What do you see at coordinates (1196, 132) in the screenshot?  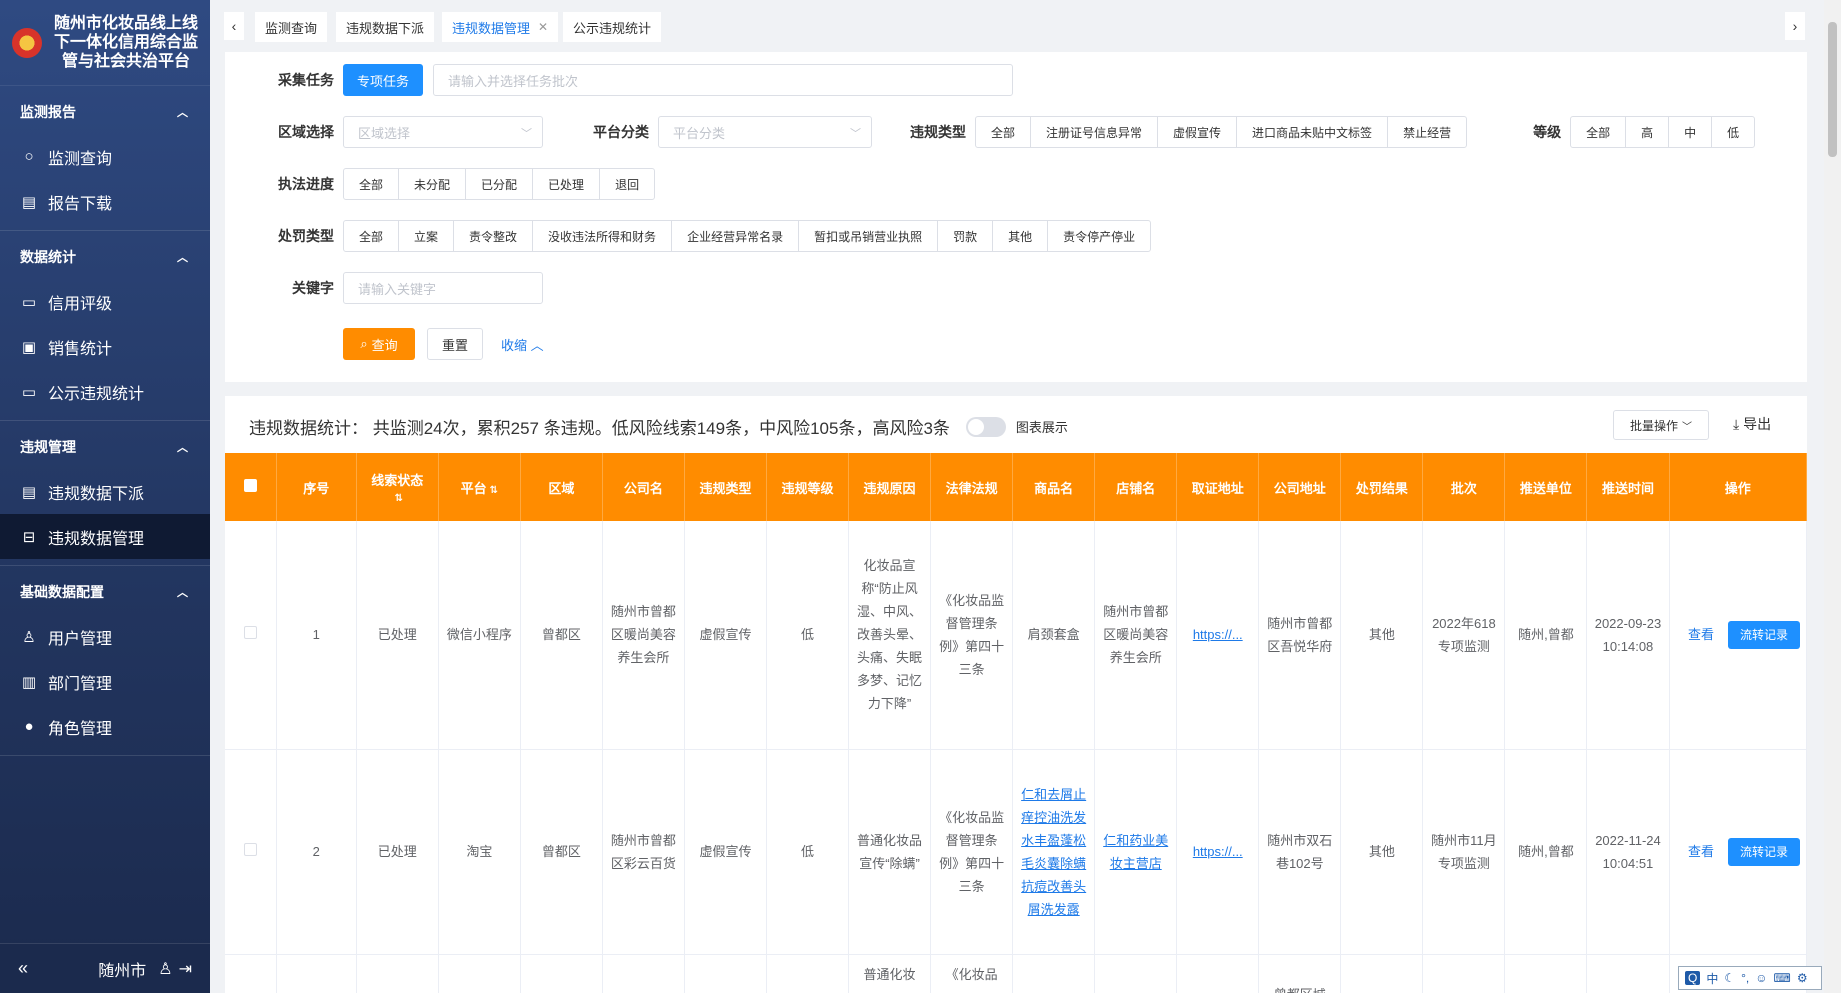 I see `vtype-option: 虚假宣传` at bounding box center [1196, 132].